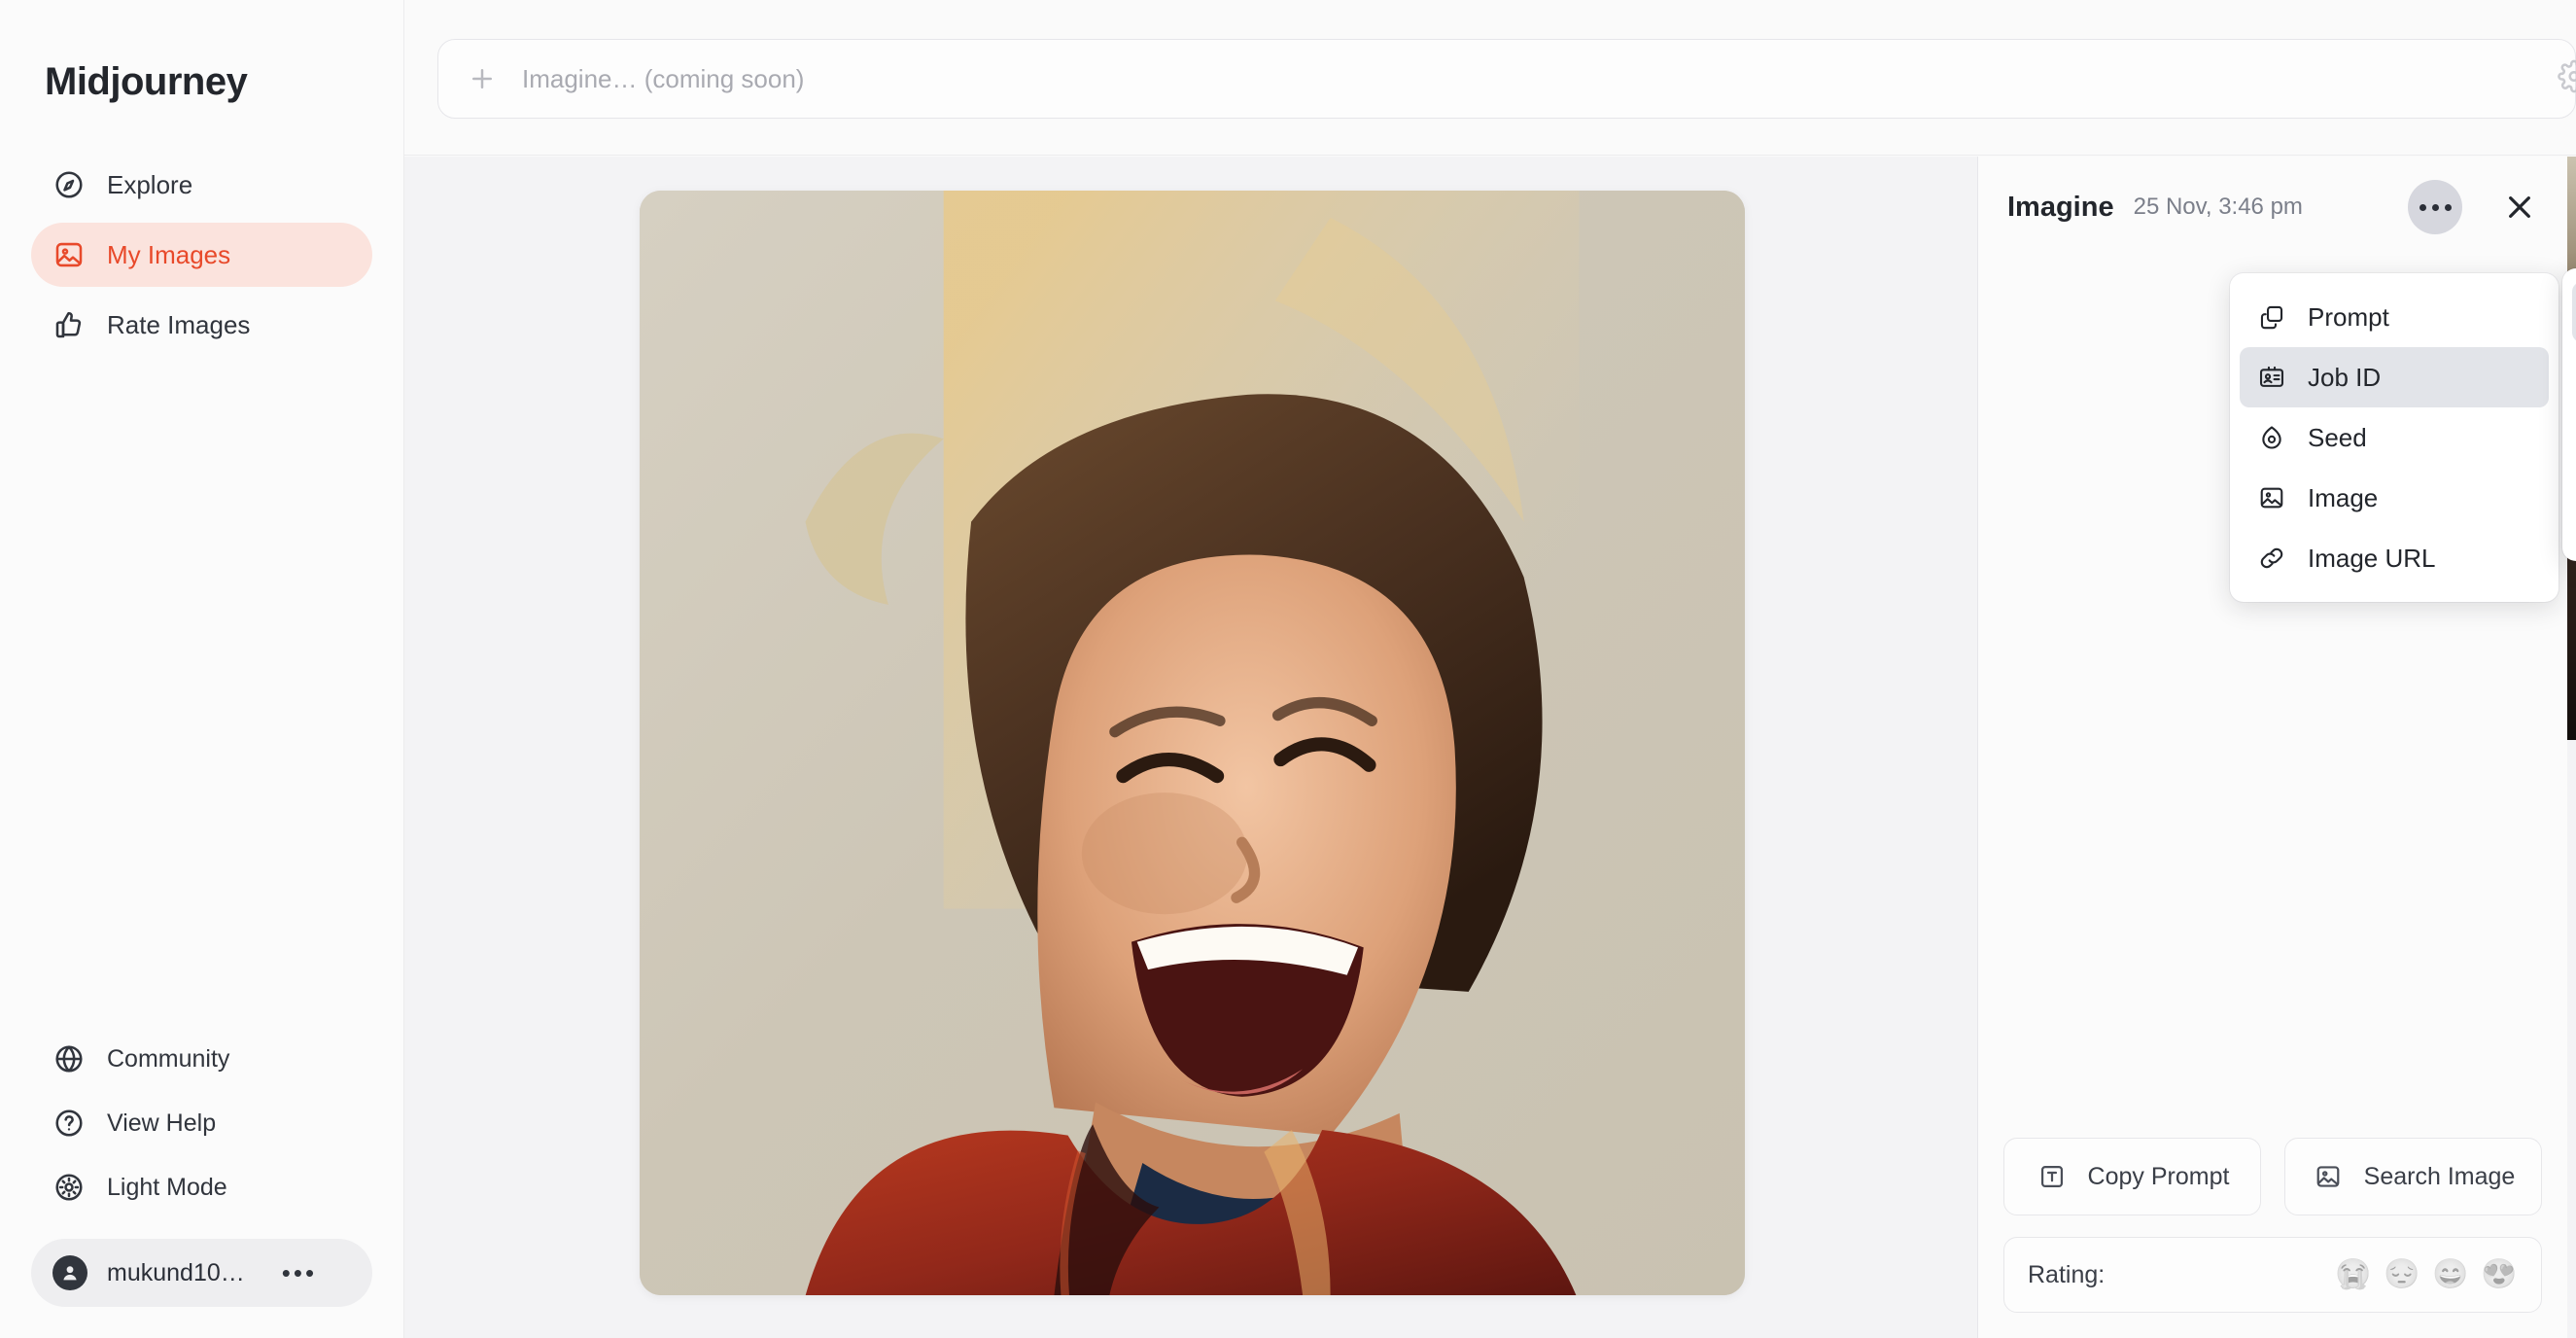 Image resolution: width=2576 pixels, height=1338 pixels. Describe the element at coordinates (69, 1187) in the screenshot. I see `sun-icon` at that location.